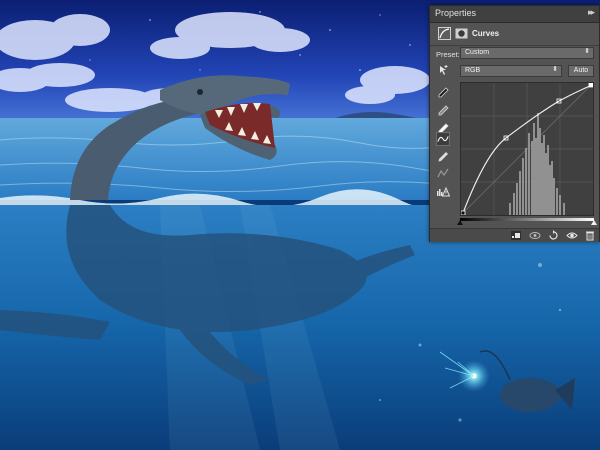  What do you see at coordinates (537, 164) in the screenshot?
I see `histogram` at bounding box center [537, 164].